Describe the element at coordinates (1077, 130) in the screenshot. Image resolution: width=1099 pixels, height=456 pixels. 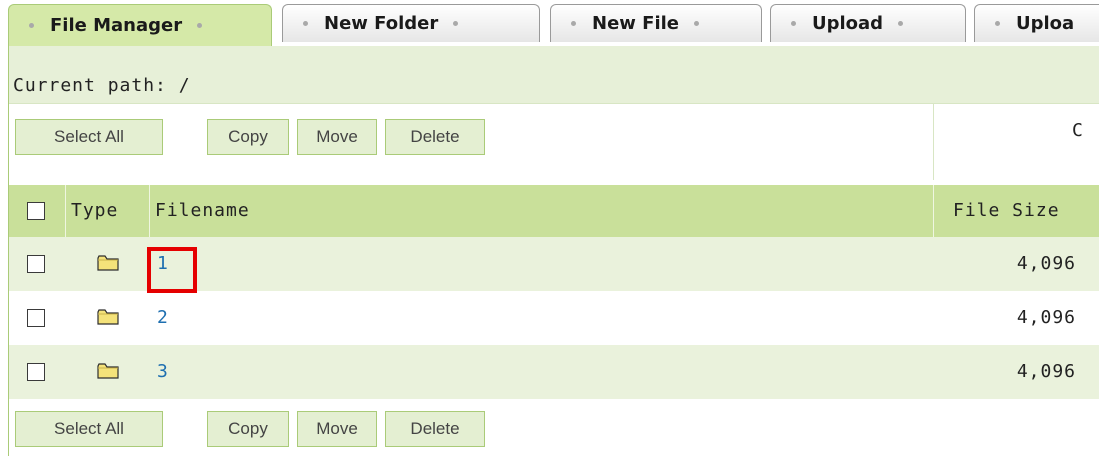
I see `truncated-text: C` at that location.